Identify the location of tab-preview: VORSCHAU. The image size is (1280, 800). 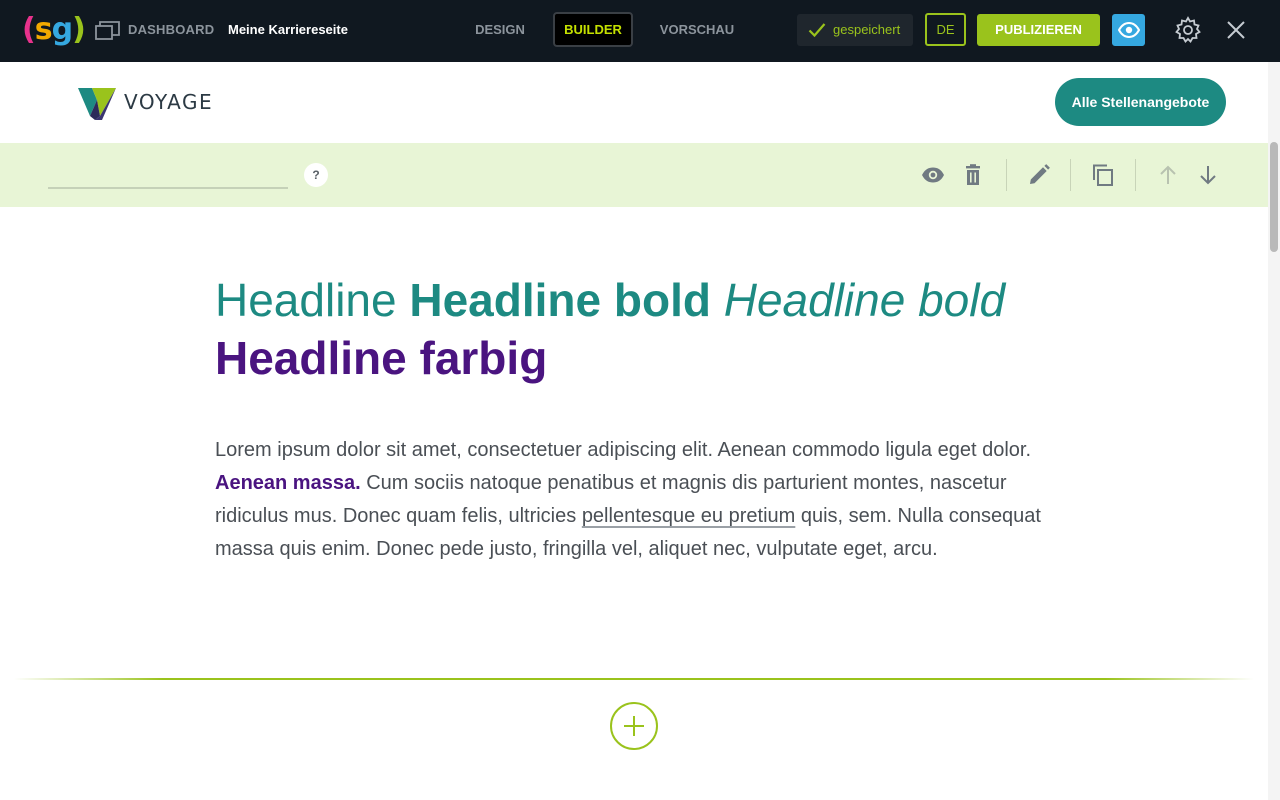
(697, 29).